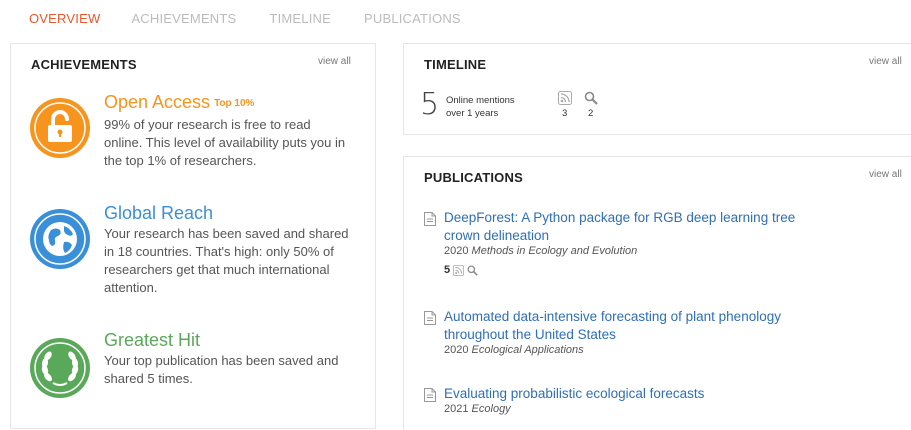  I want to click on publications-view-all-link: view all, so click(885, 174).